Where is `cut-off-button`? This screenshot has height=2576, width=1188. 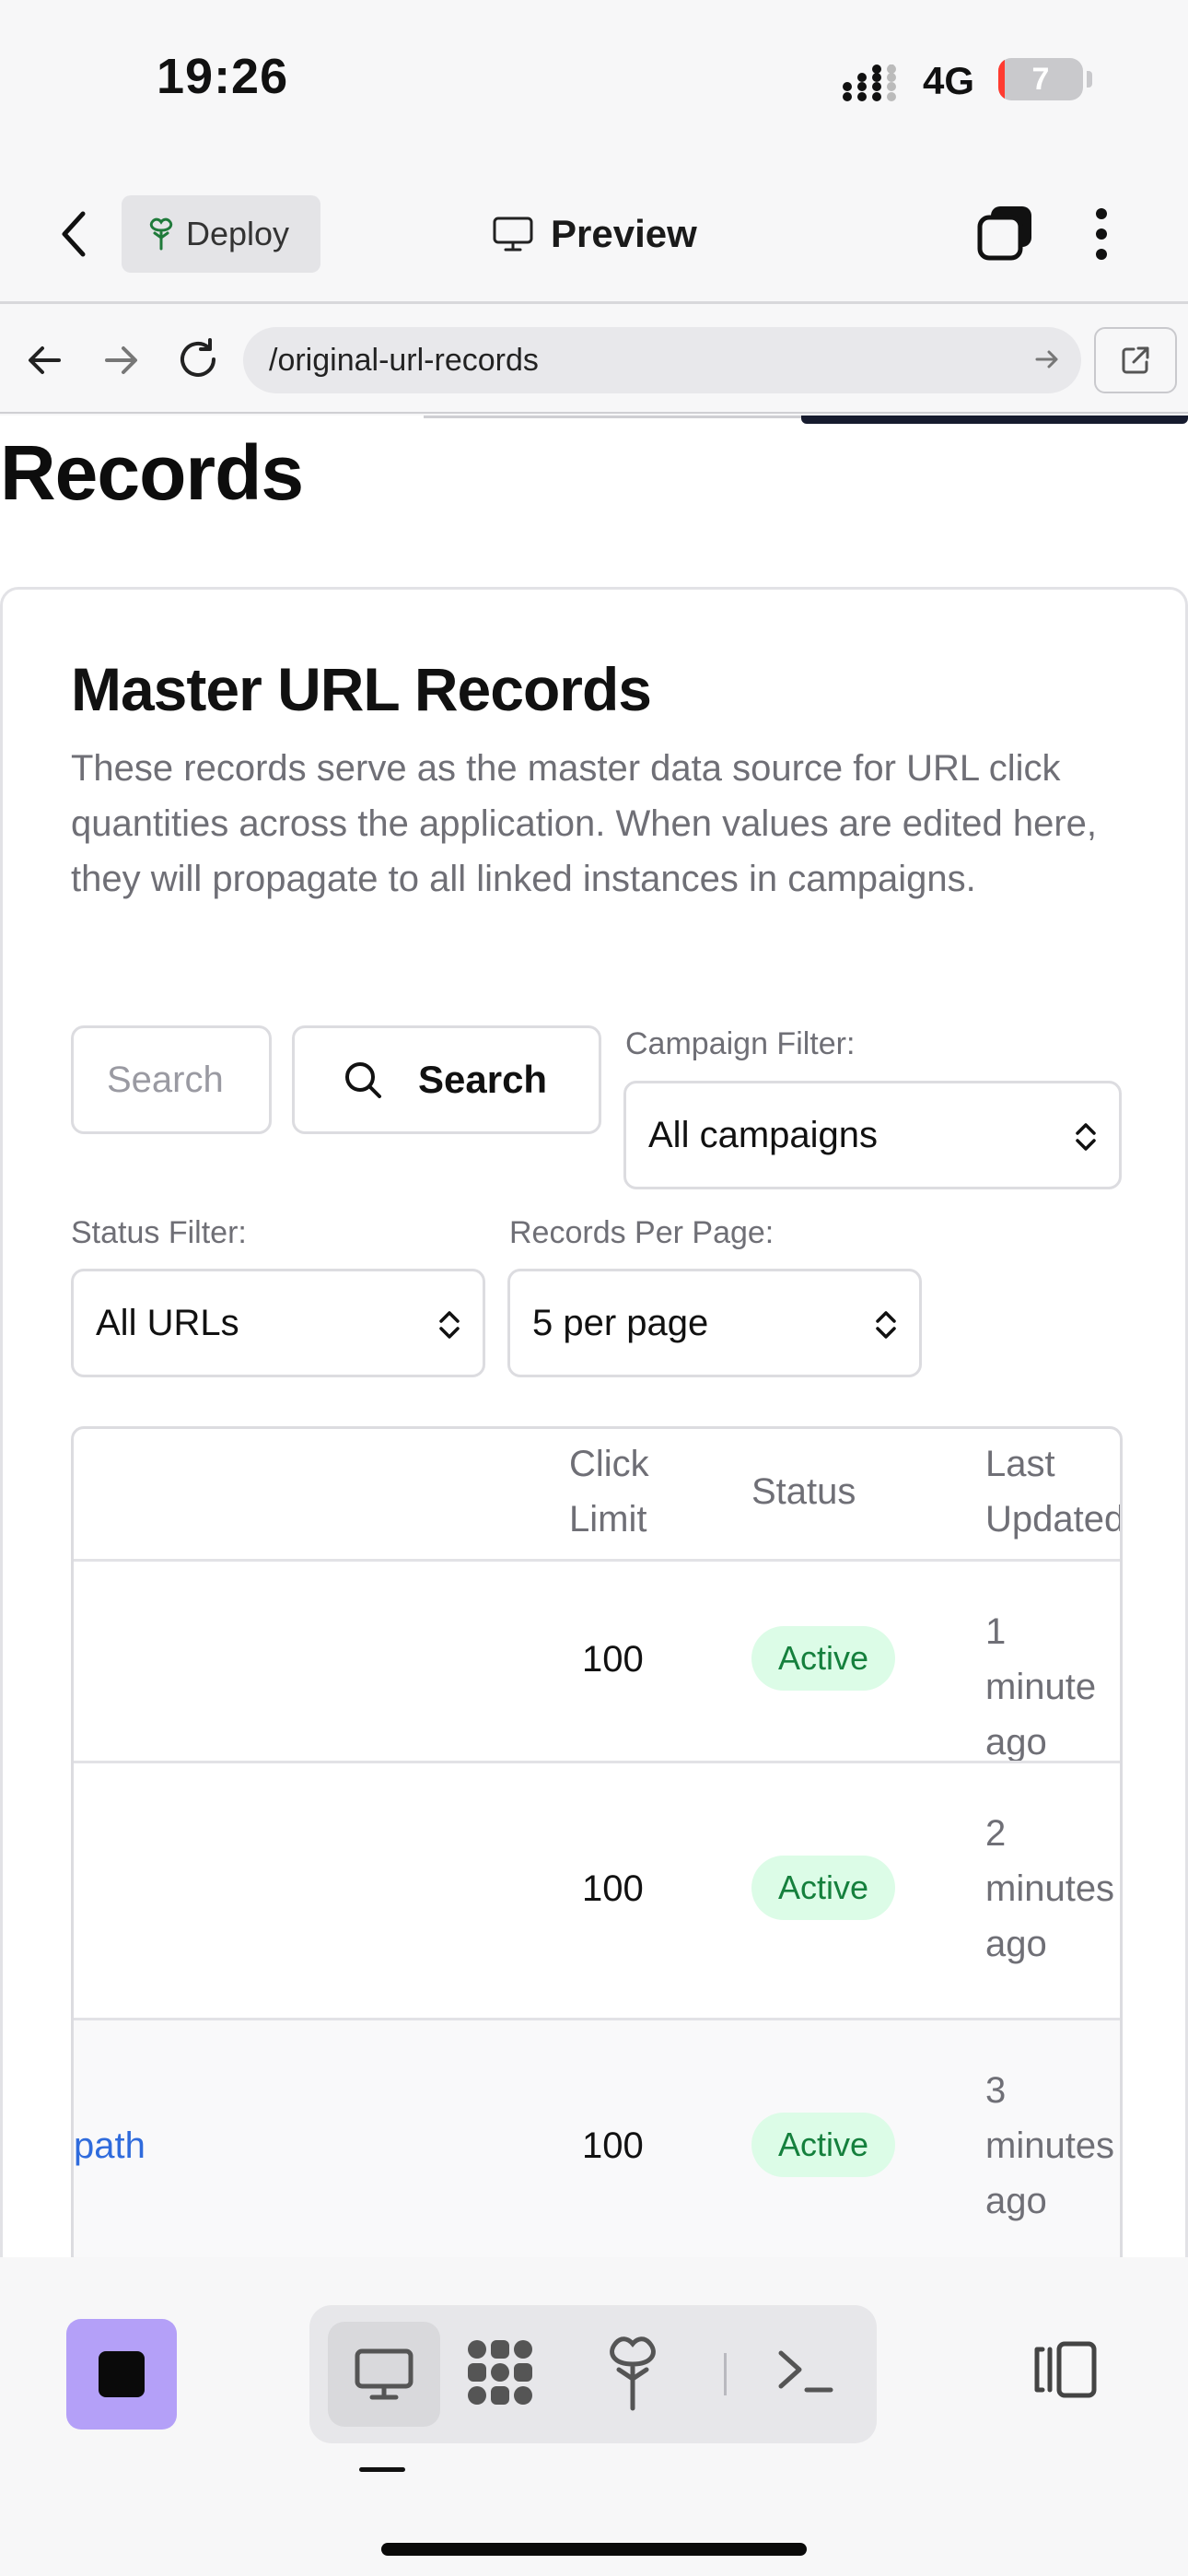 cut-off-button is located at coordinates (995, 420).